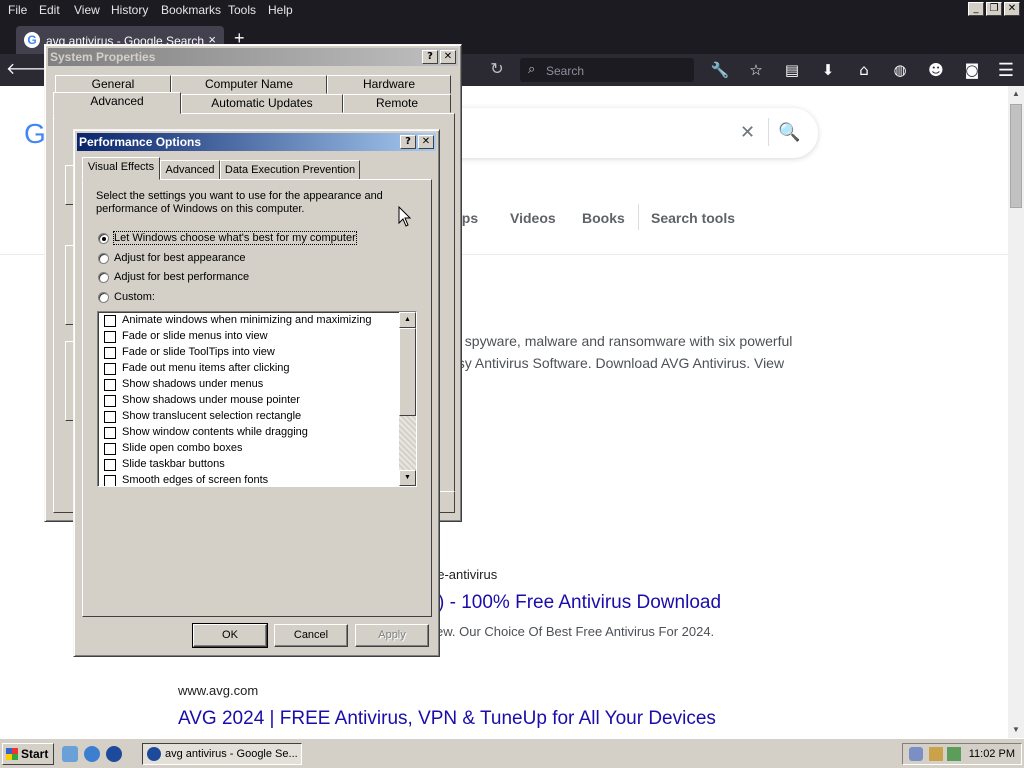  What do you see at coordinates (954, 754) in the screenshot?
I see `security-icon` at bounding box center [954, 754].